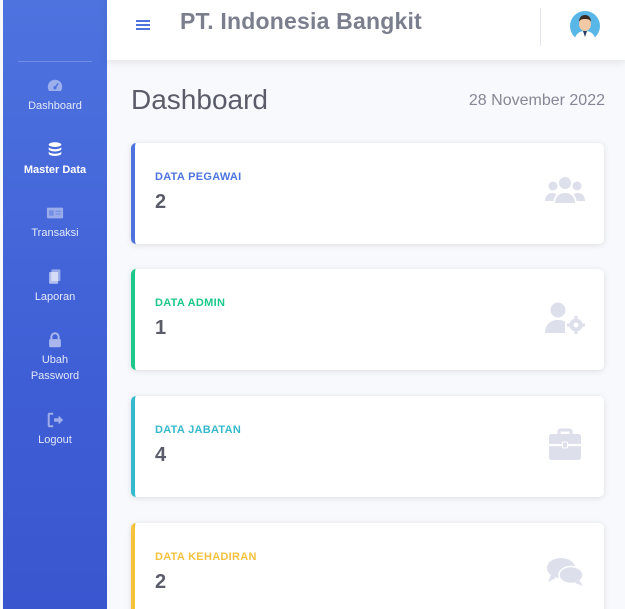 This screenshot has width=625, height=609. I want to click on topbar-divider, so click(540, 27).